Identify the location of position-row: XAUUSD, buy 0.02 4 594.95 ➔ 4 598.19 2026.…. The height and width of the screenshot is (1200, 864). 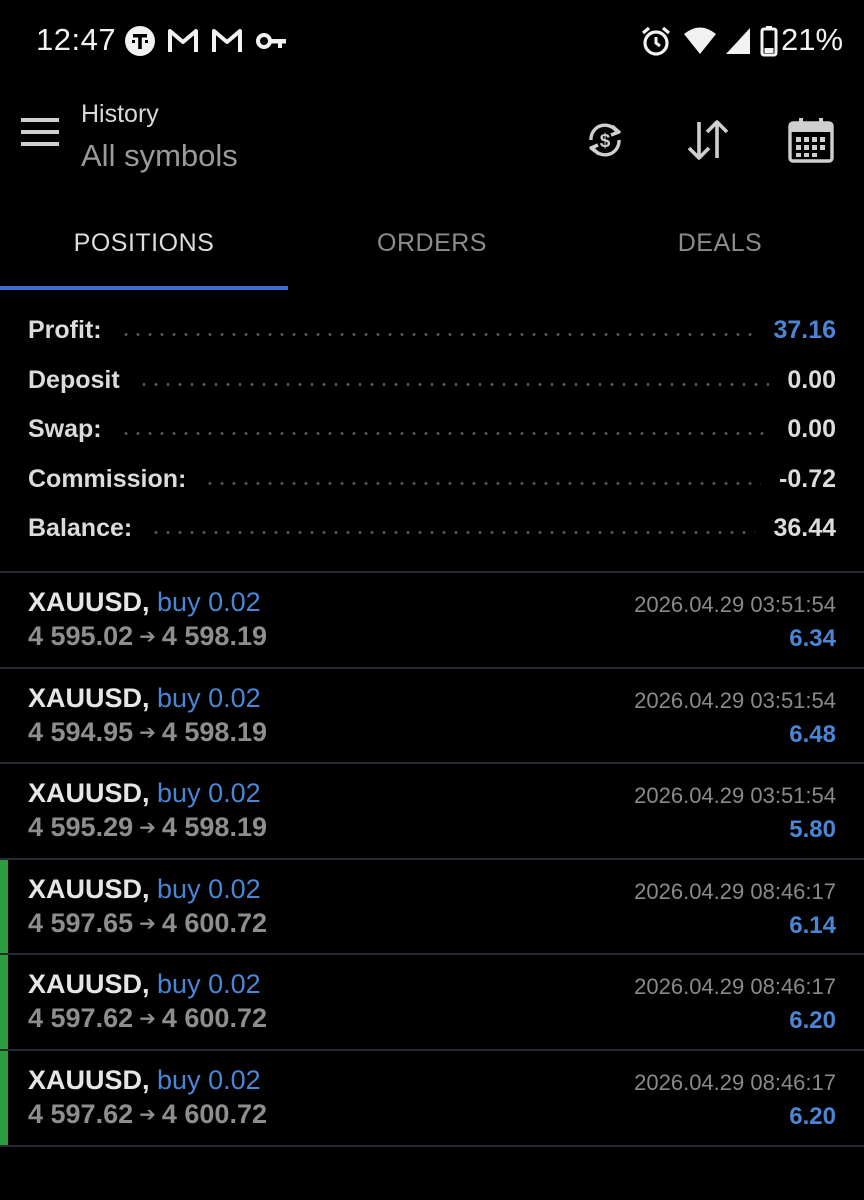
(432, 717).